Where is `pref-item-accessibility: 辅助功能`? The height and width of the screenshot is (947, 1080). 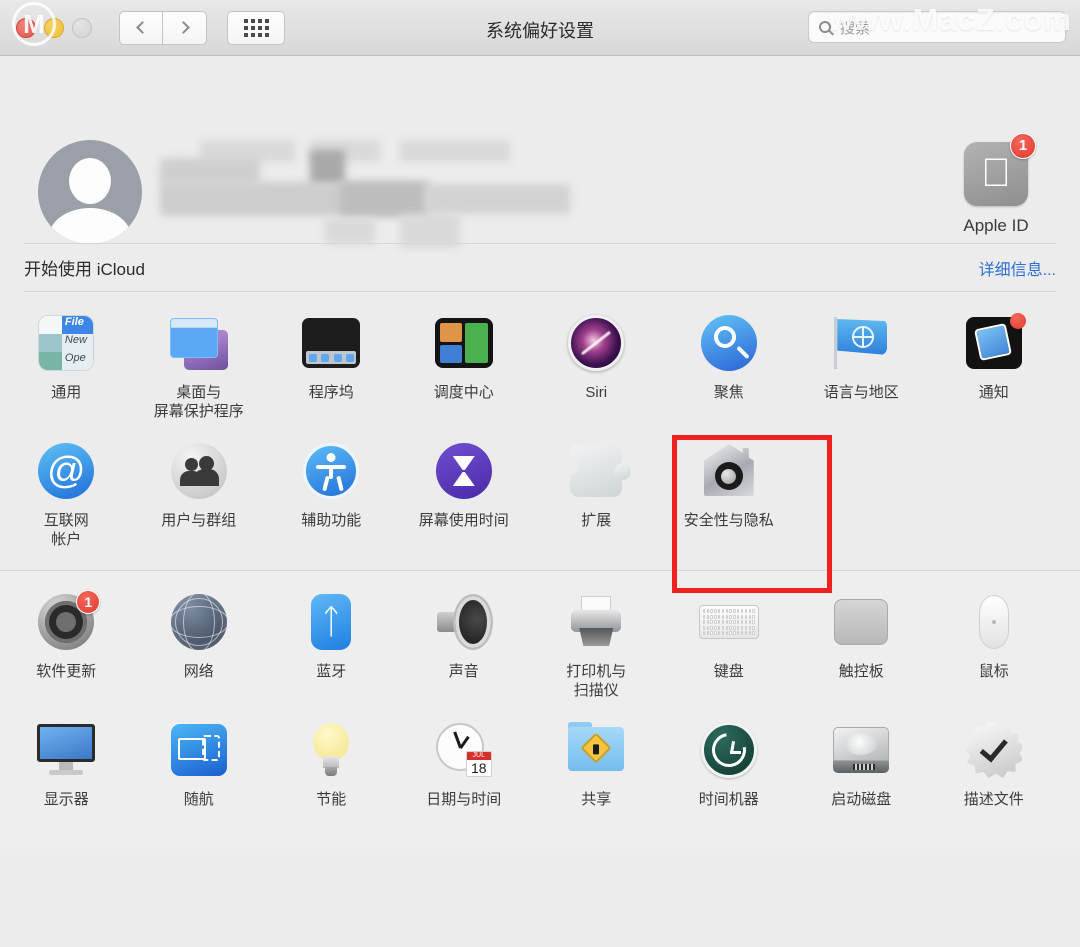 pref-item-accessibility: 辅助功能 is located at coordinates (331, 498).